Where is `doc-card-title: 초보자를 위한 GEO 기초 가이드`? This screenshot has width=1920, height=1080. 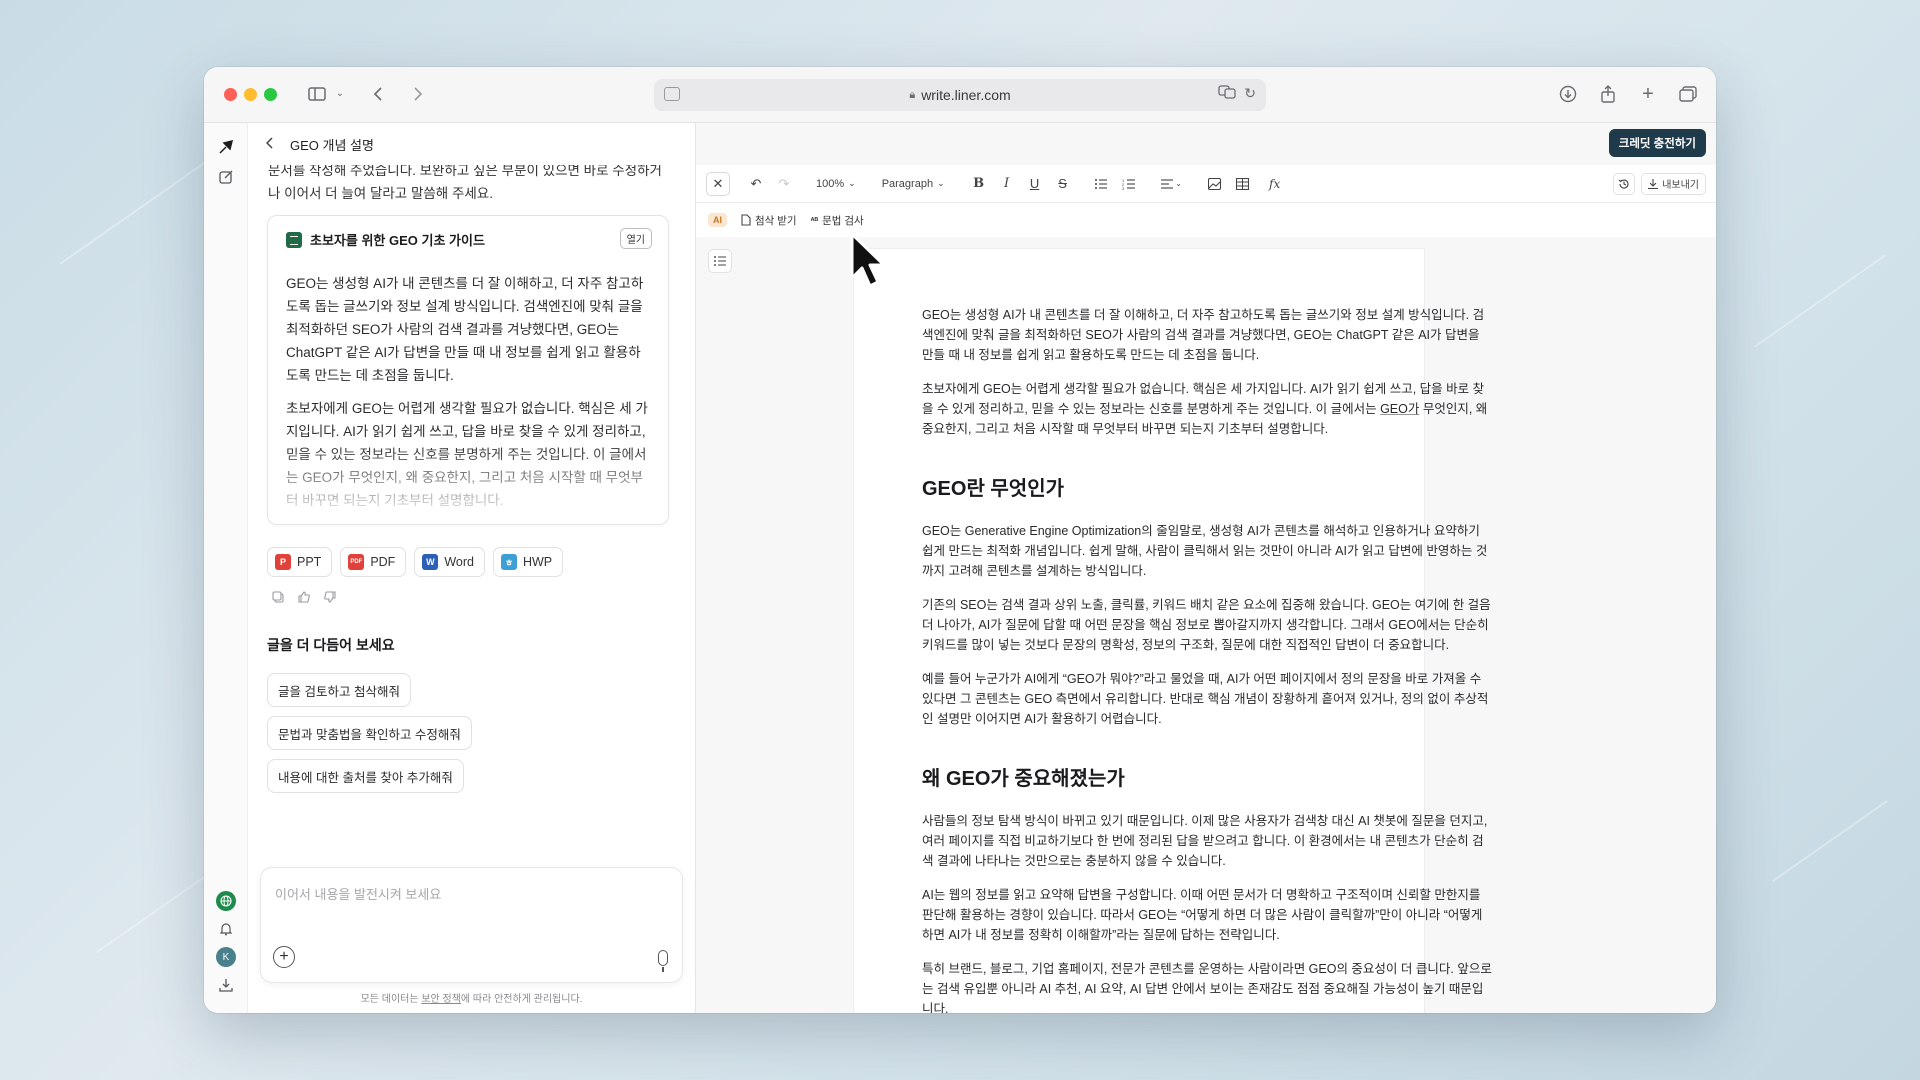 doc-card-title: 초보자를 위한 GEO 기초 가이드 is located at coordinates (385, 239).